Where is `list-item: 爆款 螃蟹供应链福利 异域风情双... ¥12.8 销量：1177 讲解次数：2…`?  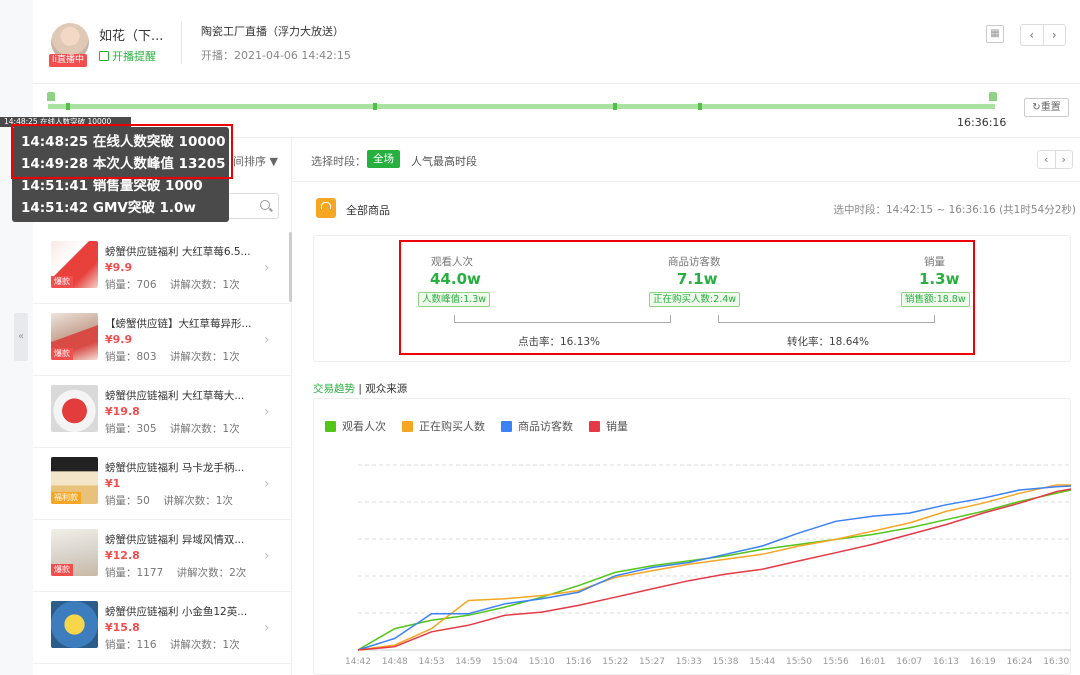 list-item: 爆款 螃蟹供应链福利 异域风情双... ¥12.8 销量：1177 讲解次数：2… is located at coordinates (162, 556).